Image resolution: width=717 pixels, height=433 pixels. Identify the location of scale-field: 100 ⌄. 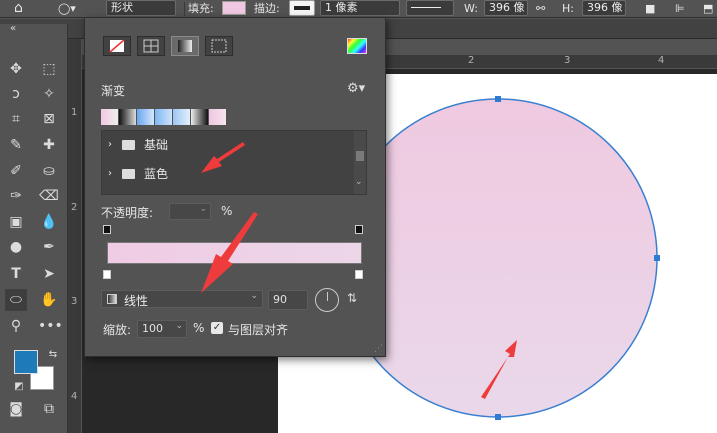
(162, 329).